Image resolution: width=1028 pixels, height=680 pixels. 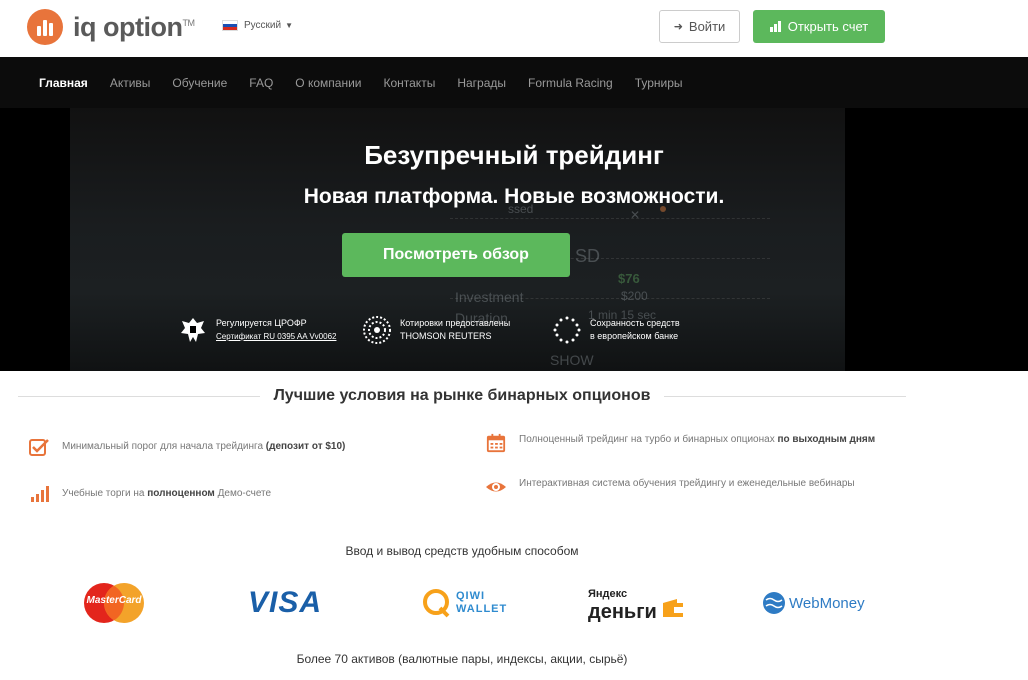 What do you see at coordinates (228, 493) in the screenshot?
I see `feature-demo-account: Учебные торги на полноценном Демо-счете` at bounding box center [228, 493].